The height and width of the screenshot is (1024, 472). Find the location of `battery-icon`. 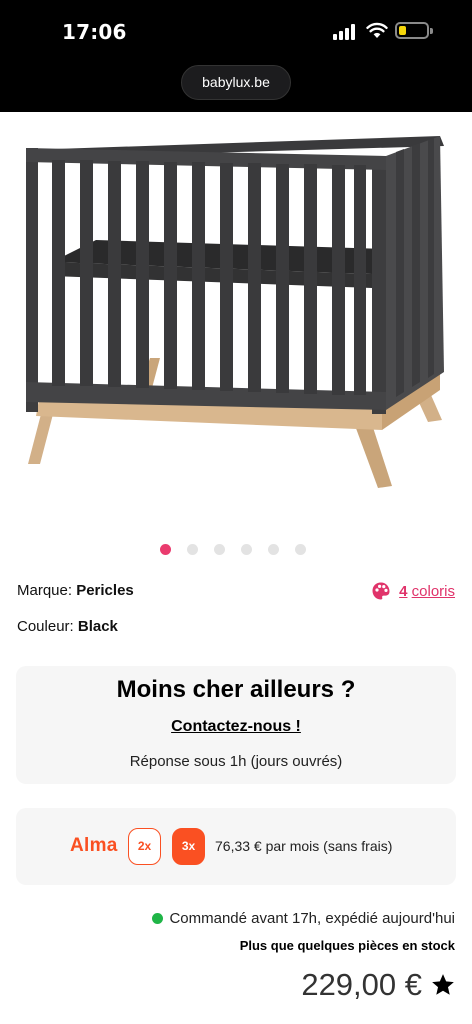

battery-icon is located at coordinates (414, 30).